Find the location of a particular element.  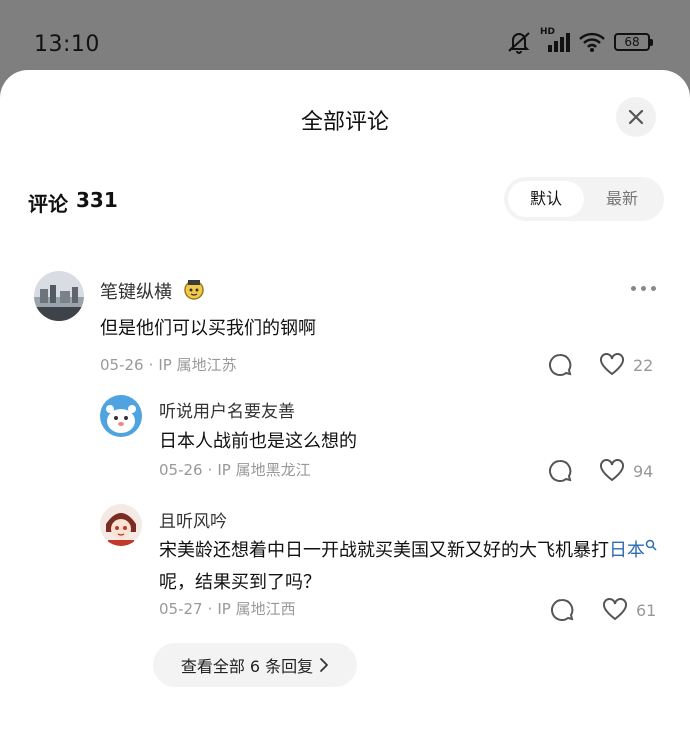

signal-icon: HD is located at coordinates (555, 40).